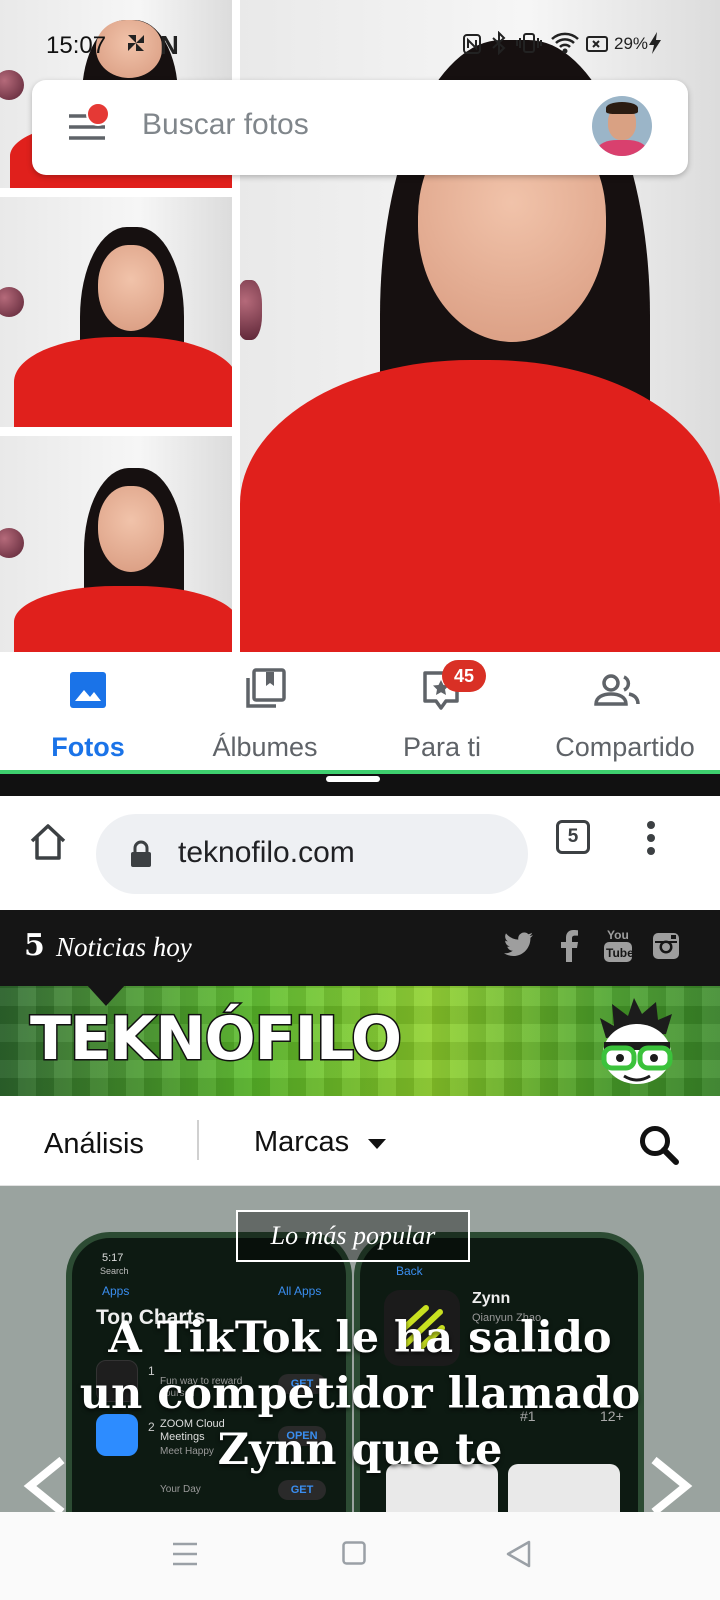 The height and width of the screenshot is (1600, 720). What do you see at coordinates (94, 1144) in the screenshot?
I see `menu-item-analisis: Análisis` at bounding box center [94, 1144].